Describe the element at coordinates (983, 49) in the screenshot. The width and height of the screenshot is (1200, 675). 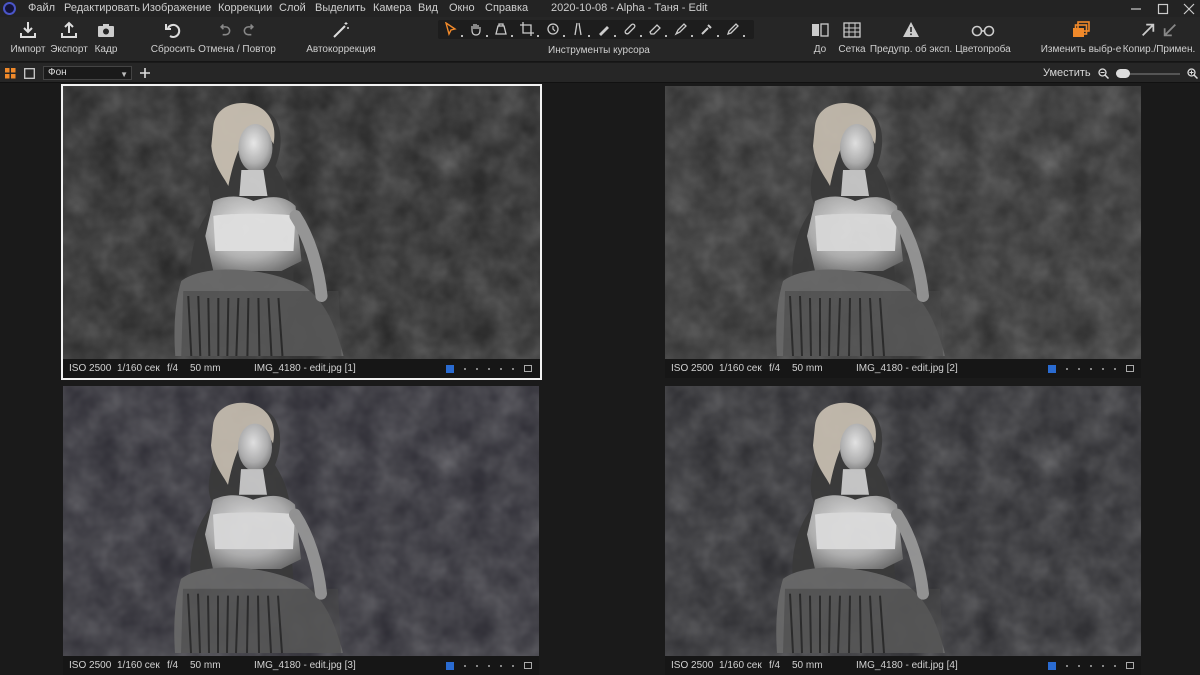
I see `color-picker-label: Цветопроба` at that location.